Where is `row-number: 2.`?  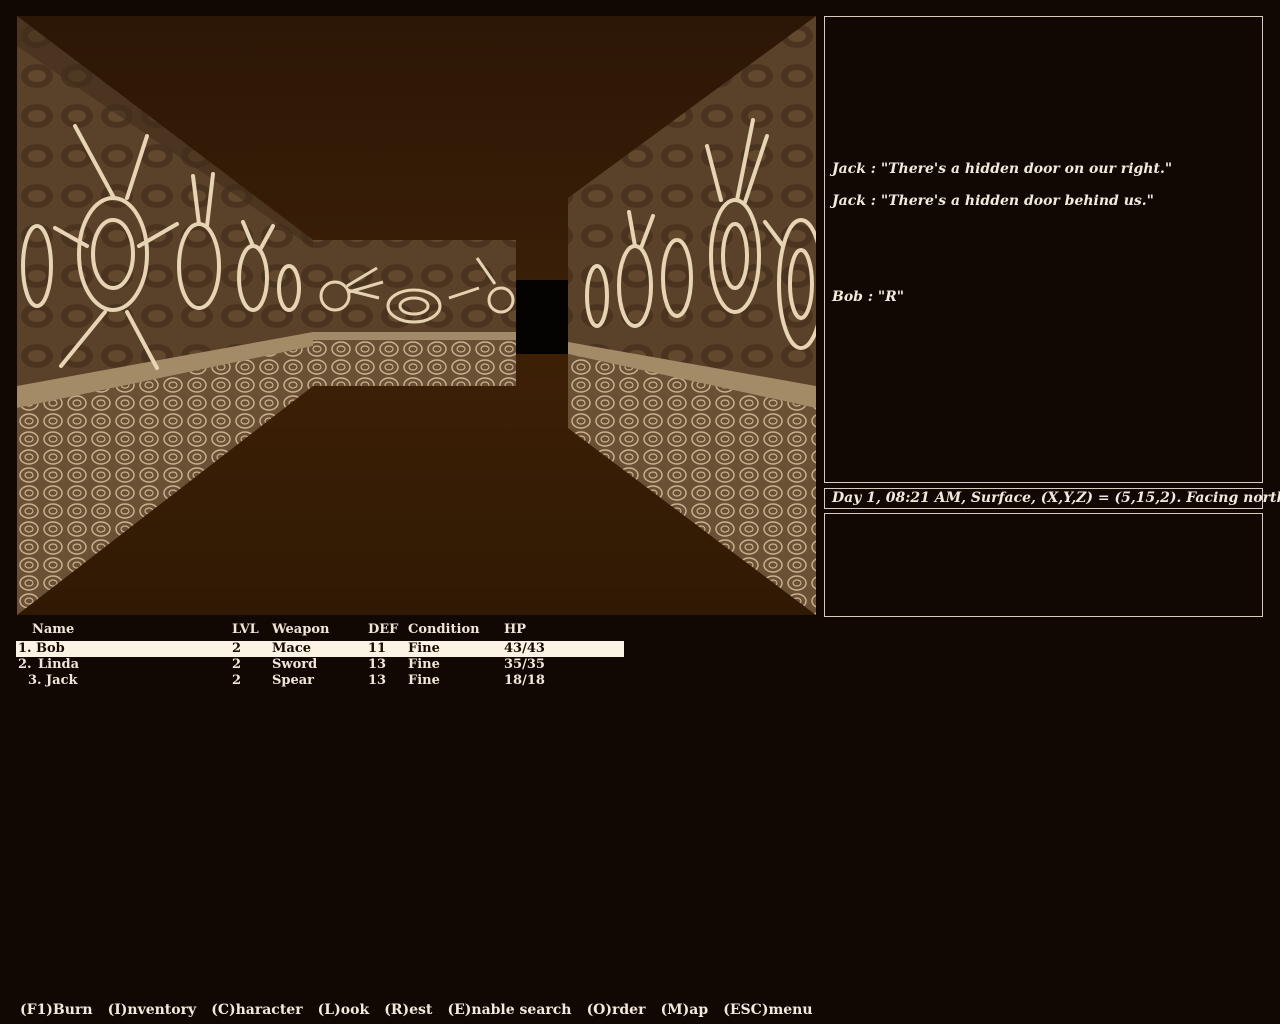 row-number: 2. is located at coordinates (25, 664).